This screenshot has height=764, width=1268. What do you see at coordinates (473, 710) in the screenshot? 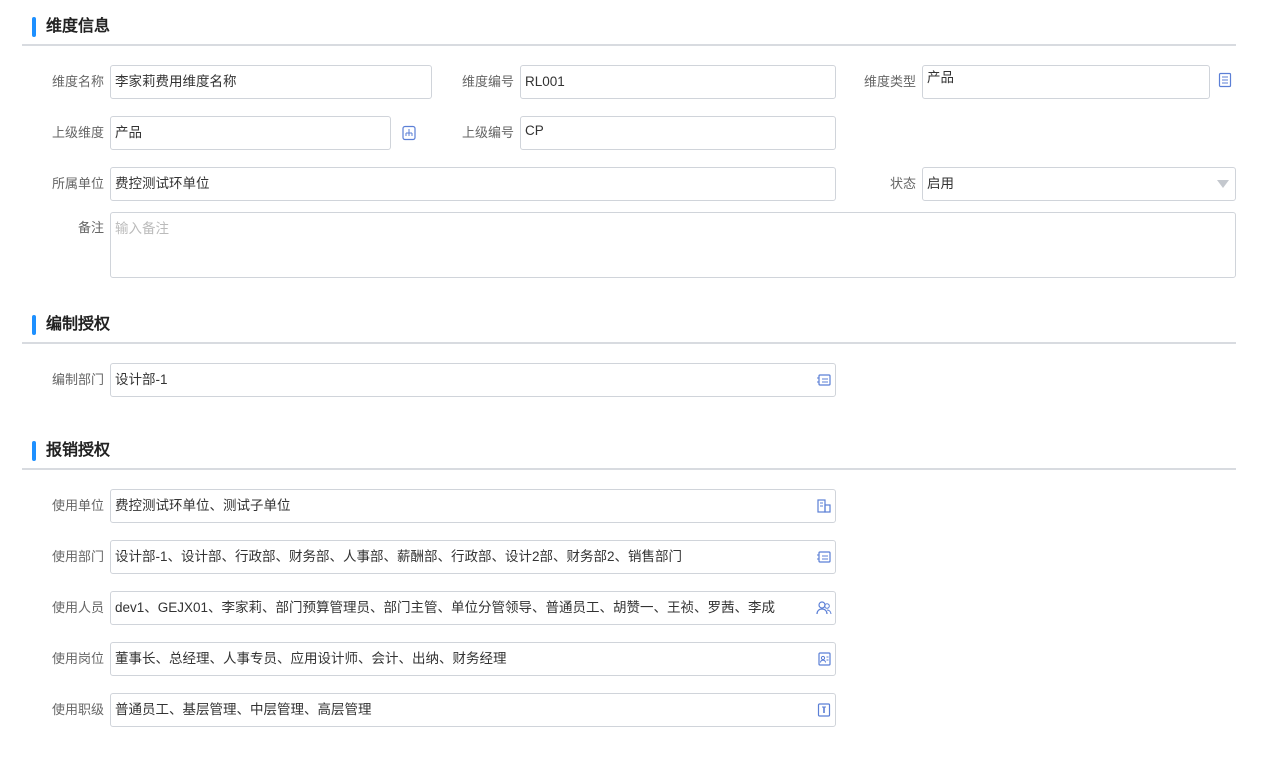
I see `use-rank-input: 普通员工、基层管理、中层管理、高层管理` at bounding box center [473, 710].